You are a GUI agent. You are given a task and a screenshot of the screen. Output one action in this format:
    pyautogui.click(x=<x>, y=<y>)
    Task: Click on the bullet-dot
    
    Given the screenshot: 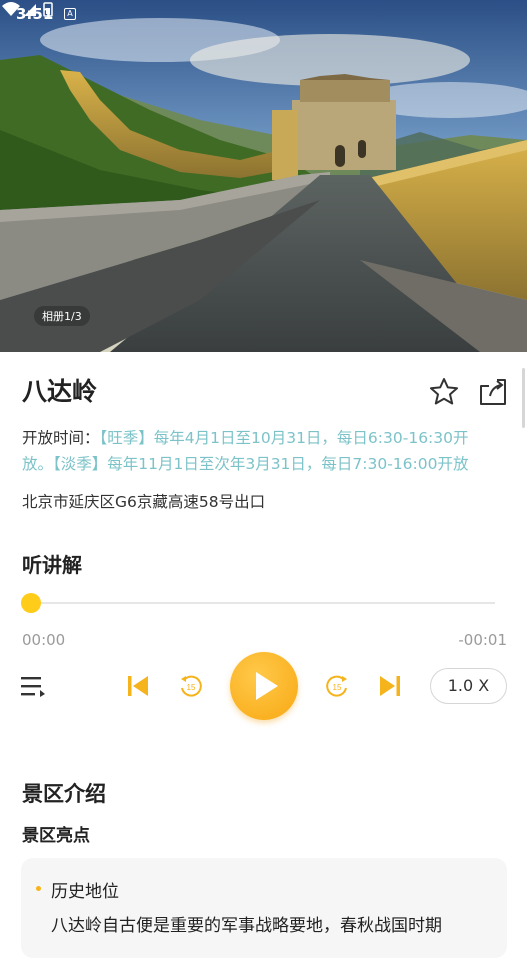 What is the action you would take?
    pyautogui.click(x=38, y=888)
    